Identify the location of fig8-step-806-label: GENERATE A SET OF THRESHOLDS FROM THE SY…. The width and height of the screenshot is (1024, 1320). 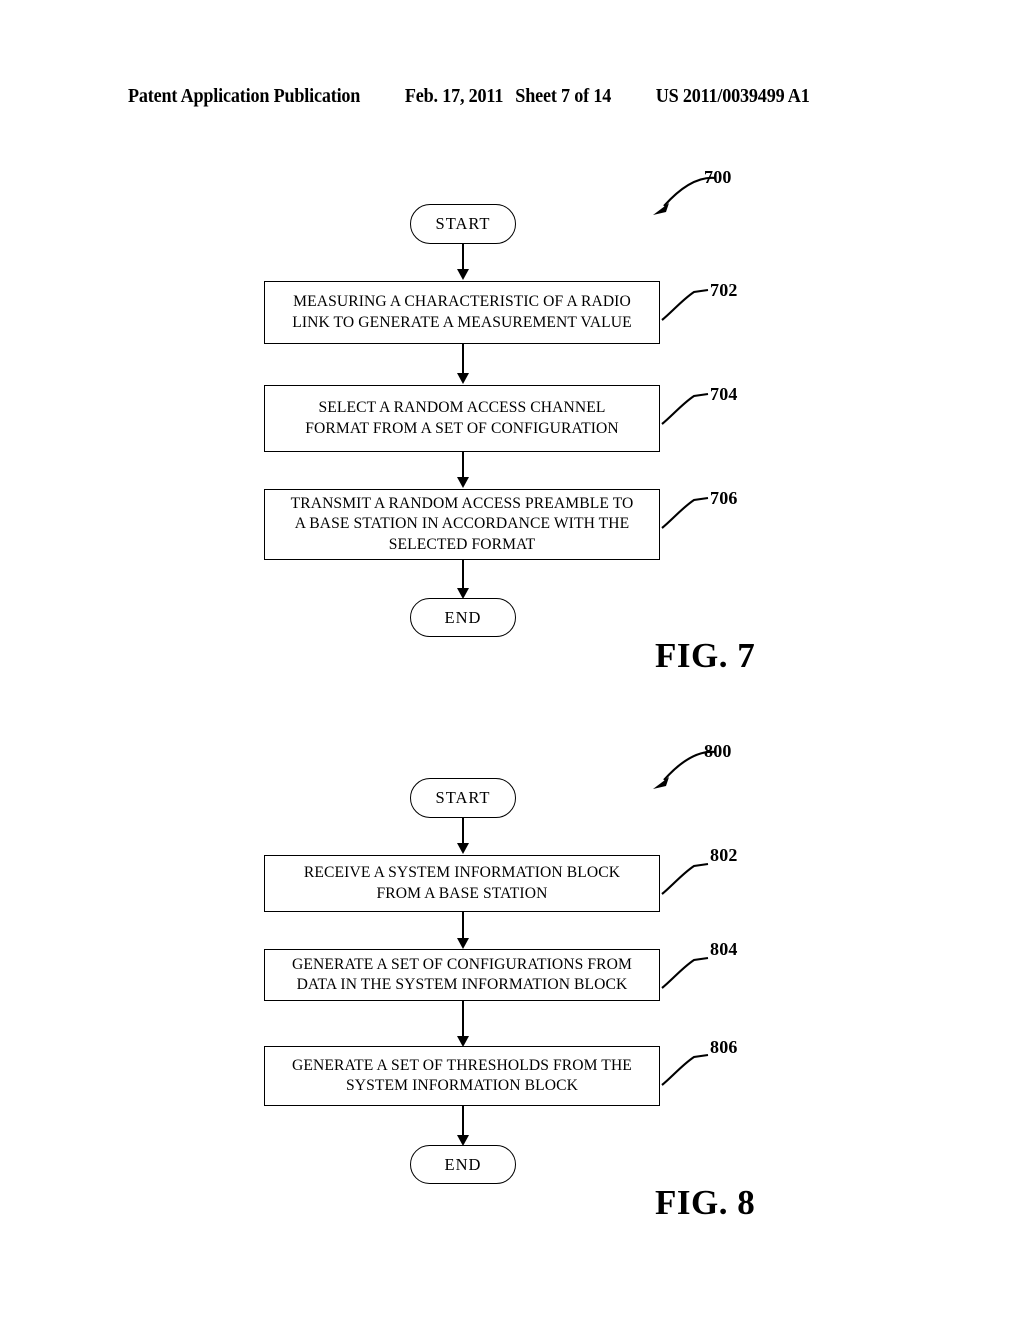
(462, 1075).